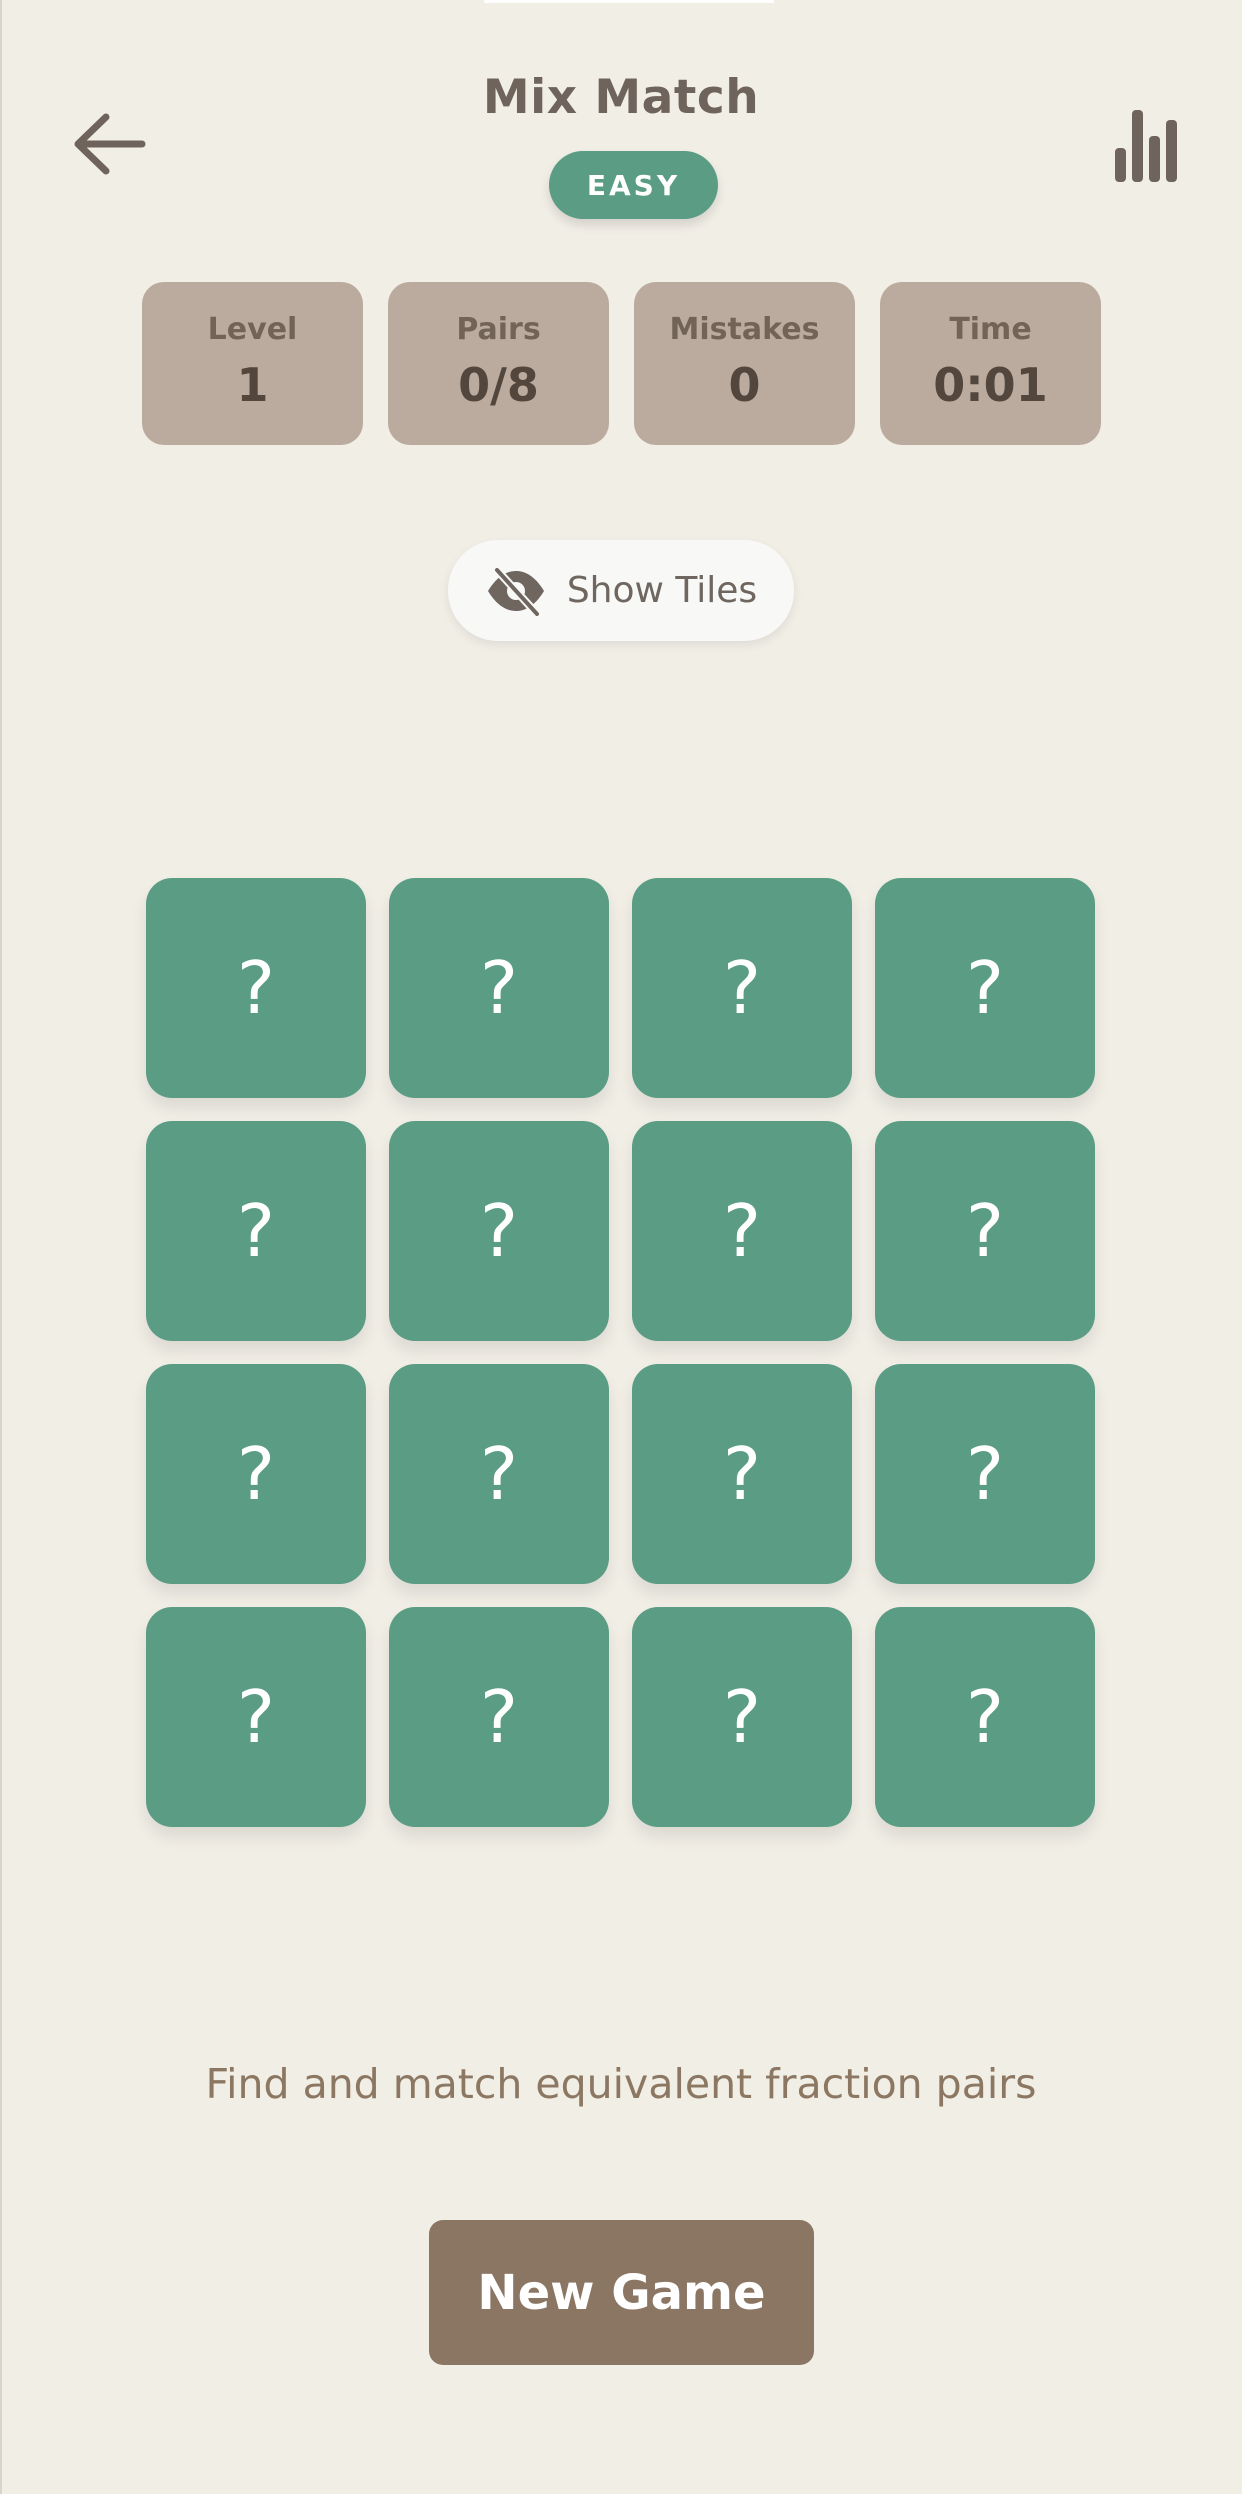 This screenshot has width=1242, height=2494. Describe the element at coordinates (633, 185) in the screenshot. I see `difficulty-badge: EASY` at that location.